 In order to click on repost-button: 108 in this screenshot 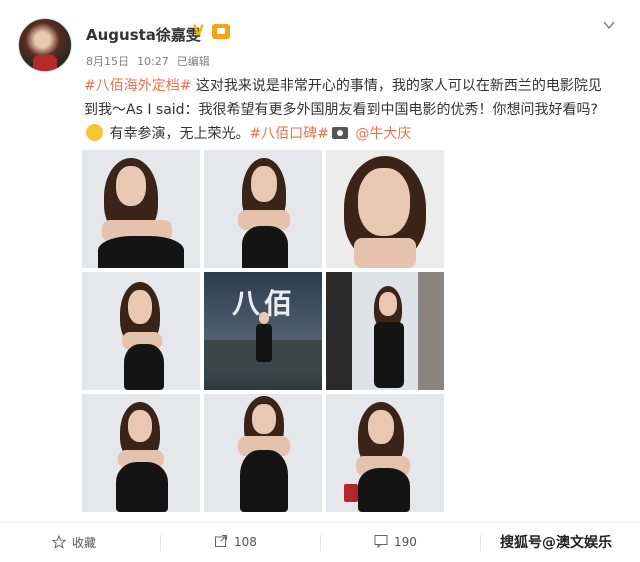, I will do `click(235, 541)`.